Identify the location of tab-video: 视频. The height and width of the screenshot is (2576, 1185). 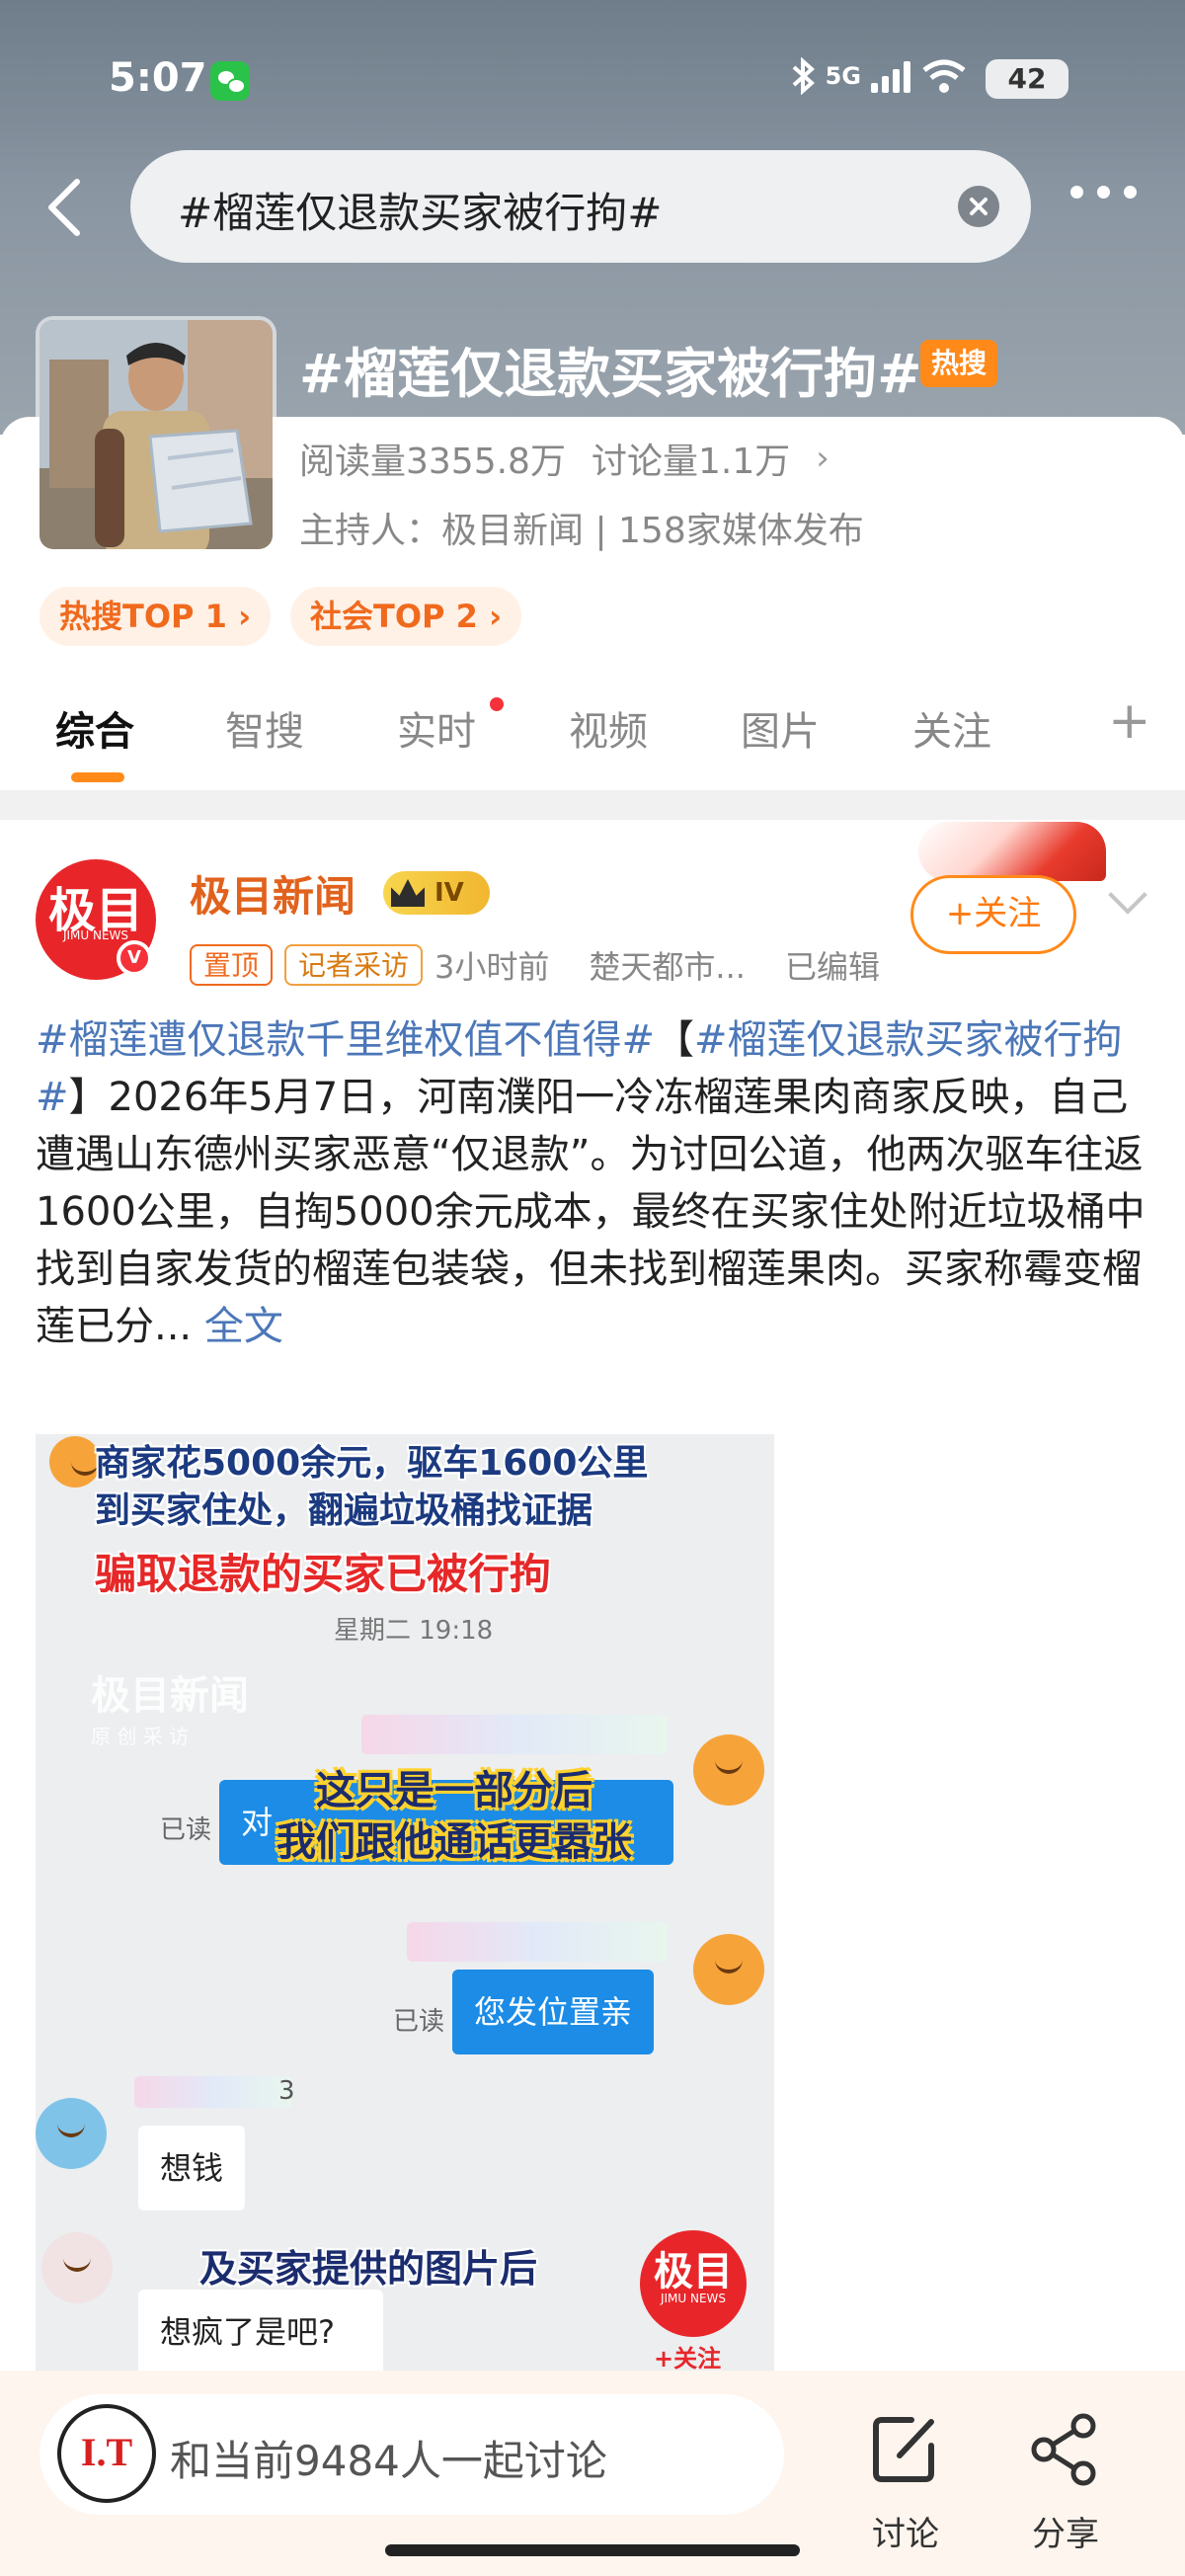
(609, 728).